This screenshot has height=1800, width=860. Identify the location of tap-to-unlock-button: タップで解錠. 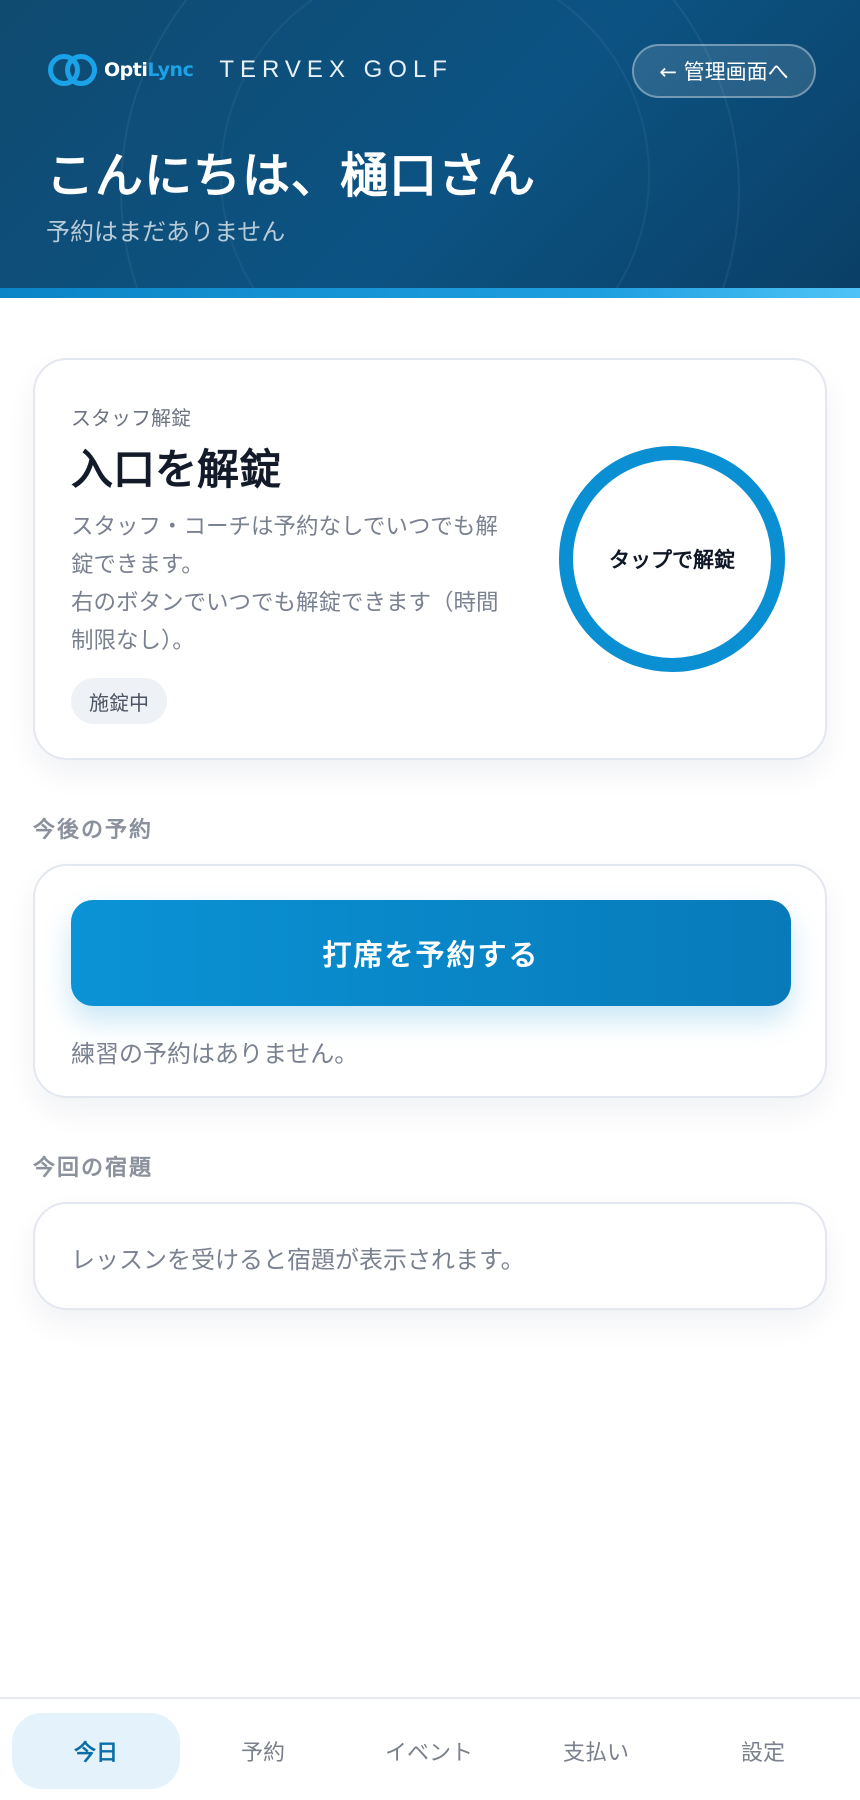
(672, 559).